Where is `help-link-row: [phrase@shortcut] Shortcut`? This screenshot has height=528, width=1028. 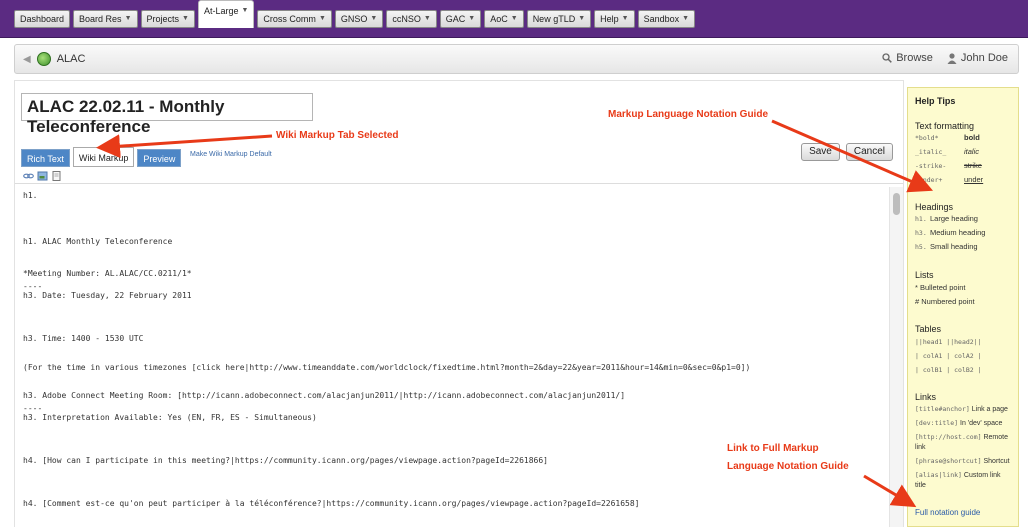 help-link-row: [phrase@shortcut] Shortcut is located at coordinates (964, 461).